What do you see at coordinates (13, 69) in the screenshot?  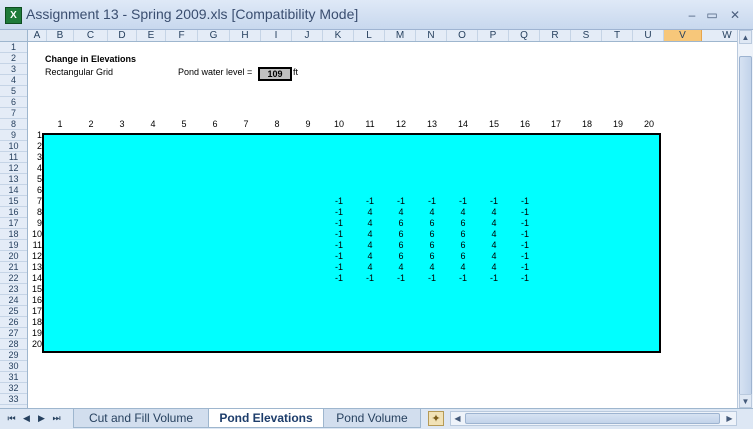 I see `row-header-3: 3` at bounding box center [13, 69].